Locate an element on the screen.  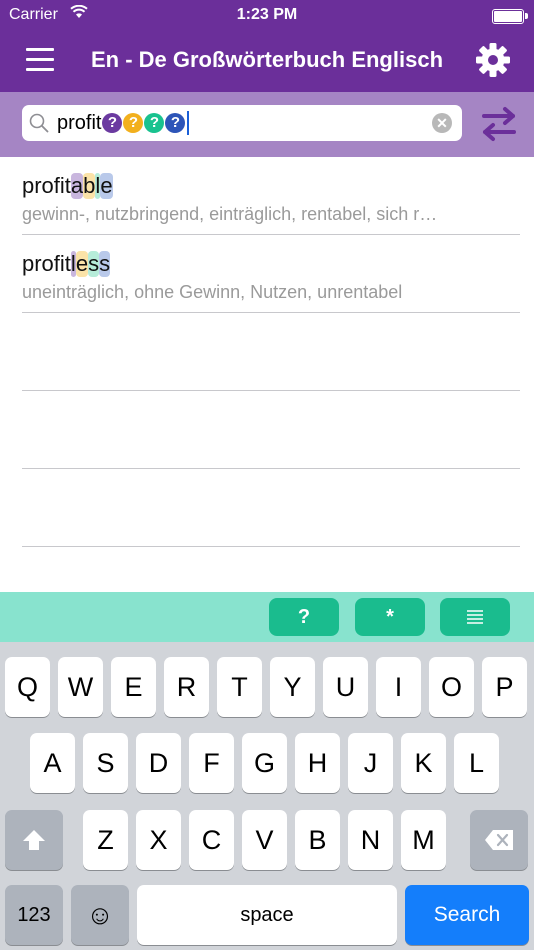
key-n: N is located at coordinates (370, 840).